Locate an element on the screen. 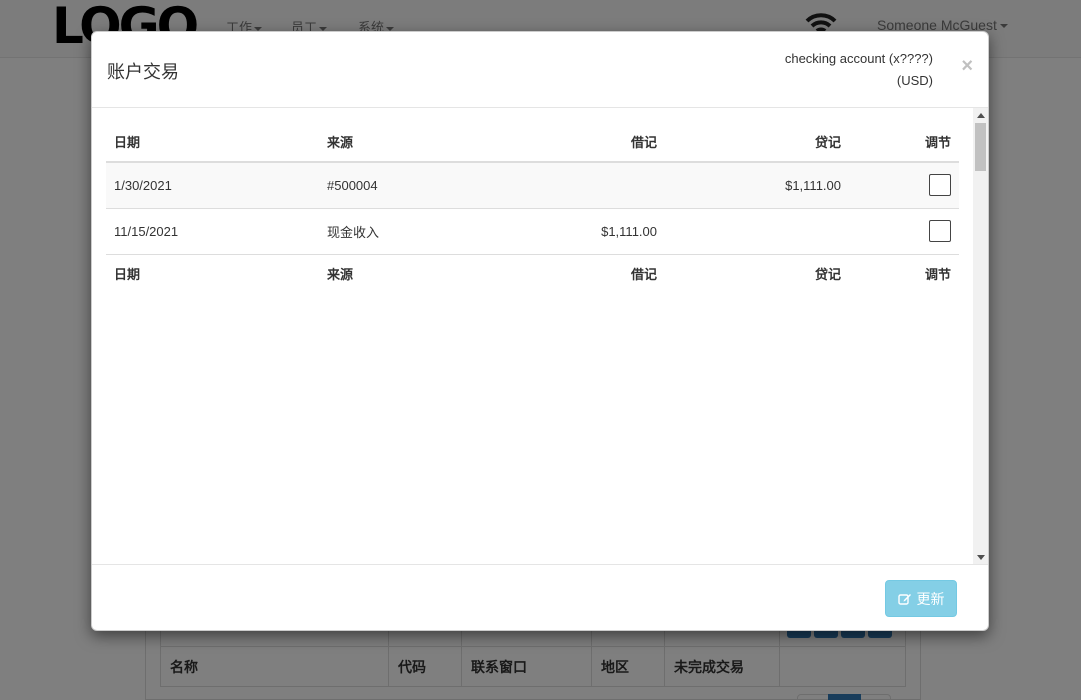  row-source: 现金收入 is located at coordinates (399, 230).